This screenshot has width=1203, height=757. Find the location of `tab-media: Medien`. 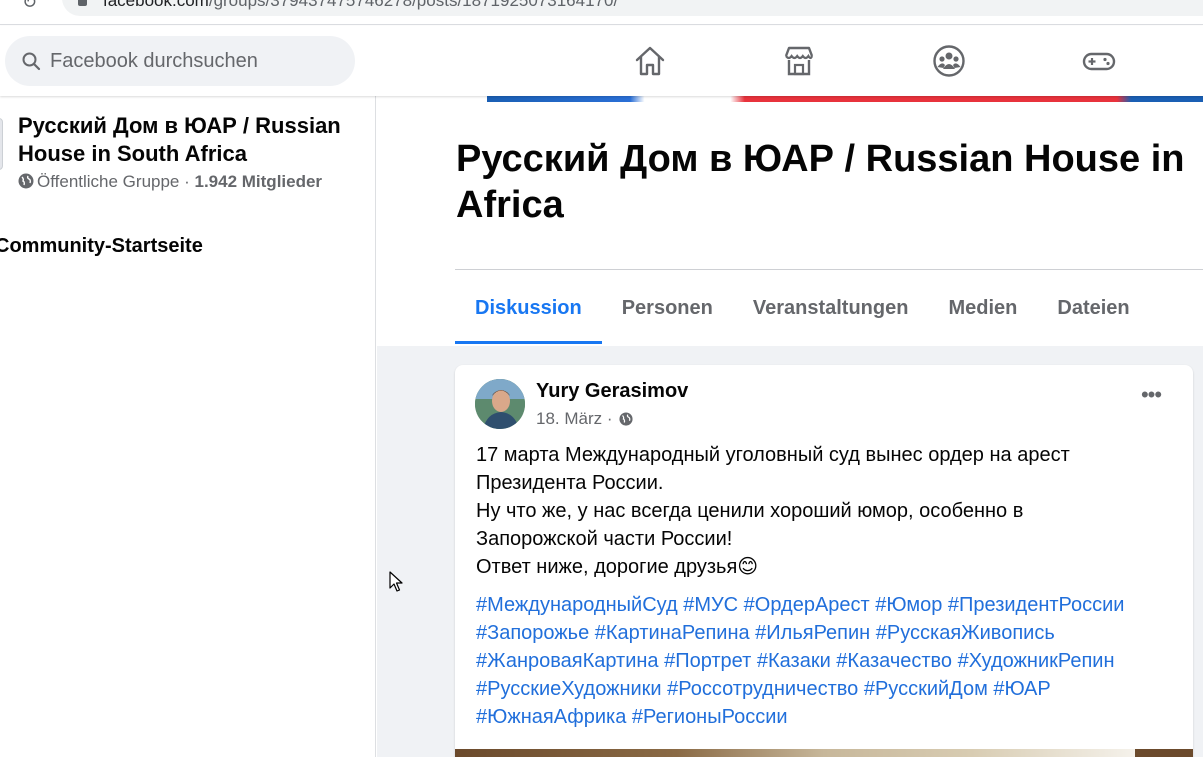

tab-media: Medien is located at coordinates (982, 307).